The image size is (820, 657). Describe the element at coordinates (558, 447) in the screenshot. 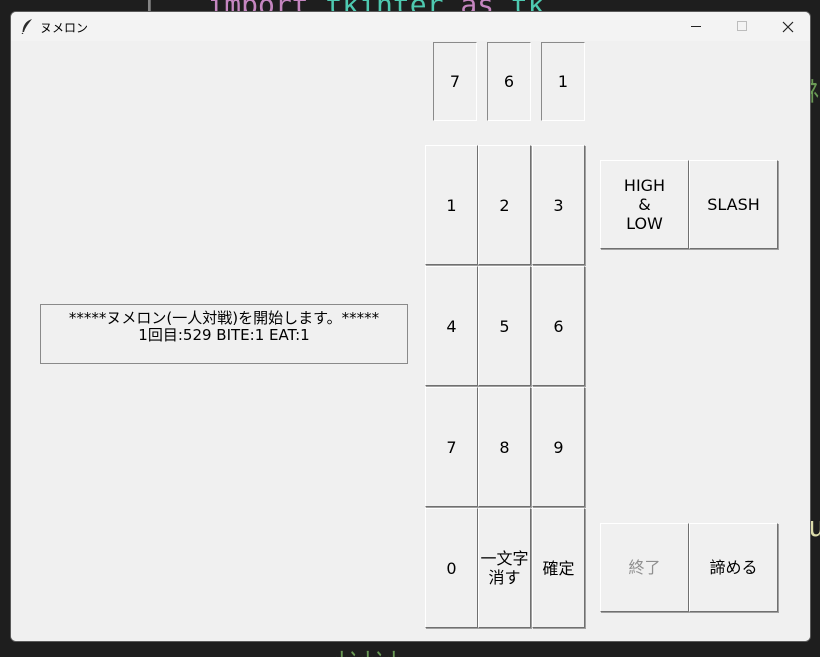

I see `key-9-button: 9` at that location.